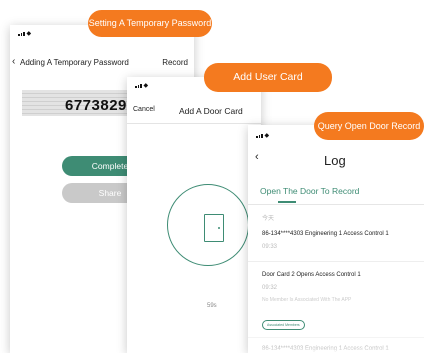 The height and width of the screenshot is (353, 424). What do you see at coordinates (311, 275) in the screenshot?
I see `log-entry-title: Door Card 2 Opens Access Control 1` at bounding box center [311, 275].